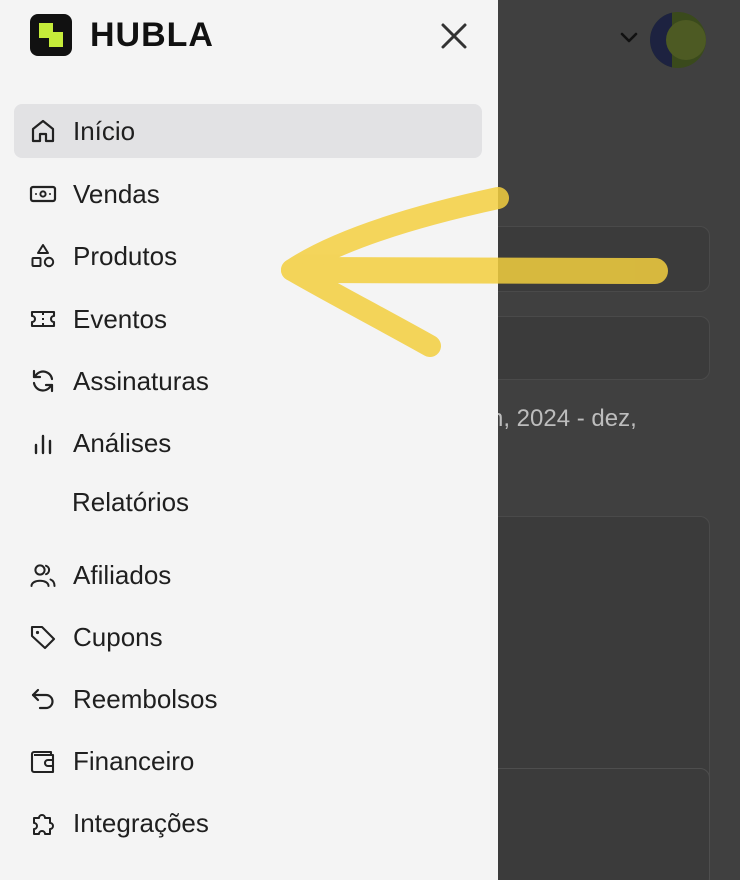  What do you see at coordinates (51, 35) in the screenshot?
I see `hubla-logo-icon` at bounding box center [51, 35].